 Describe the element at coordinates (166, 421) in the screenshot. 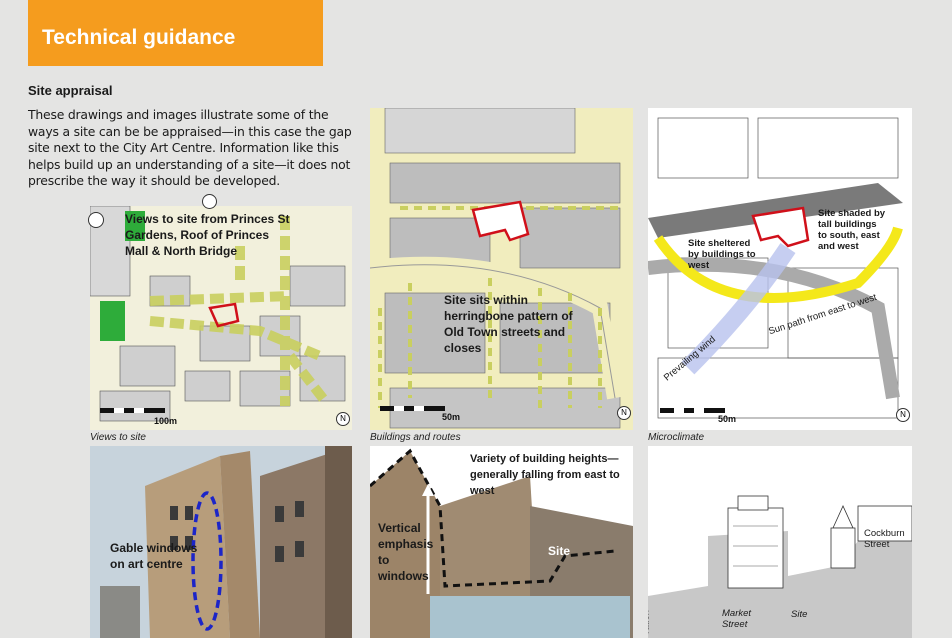

I see `views-scale: 100m` at that location.